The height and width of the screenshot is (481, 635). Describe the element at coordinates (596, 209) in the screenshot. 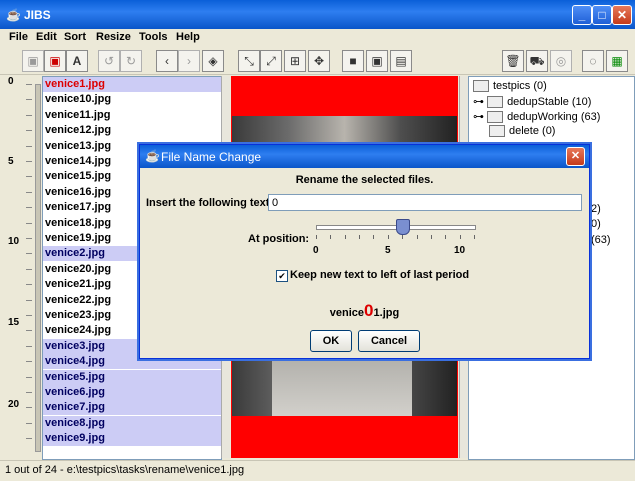

I see `tree-node: 2)` at that location.